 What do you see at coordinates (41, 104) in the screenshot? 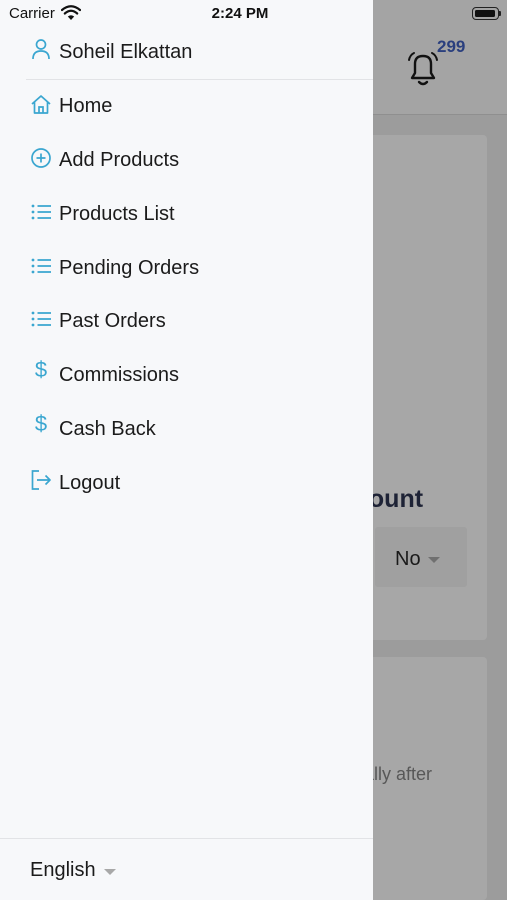
I see `home-icon` at bounding box center [41, 104].